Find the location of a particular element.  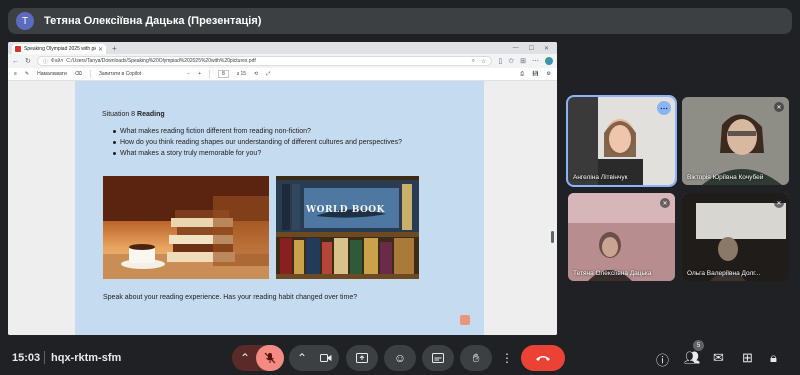

slide-title-topic: Reading is located at coordinates (151, 114).